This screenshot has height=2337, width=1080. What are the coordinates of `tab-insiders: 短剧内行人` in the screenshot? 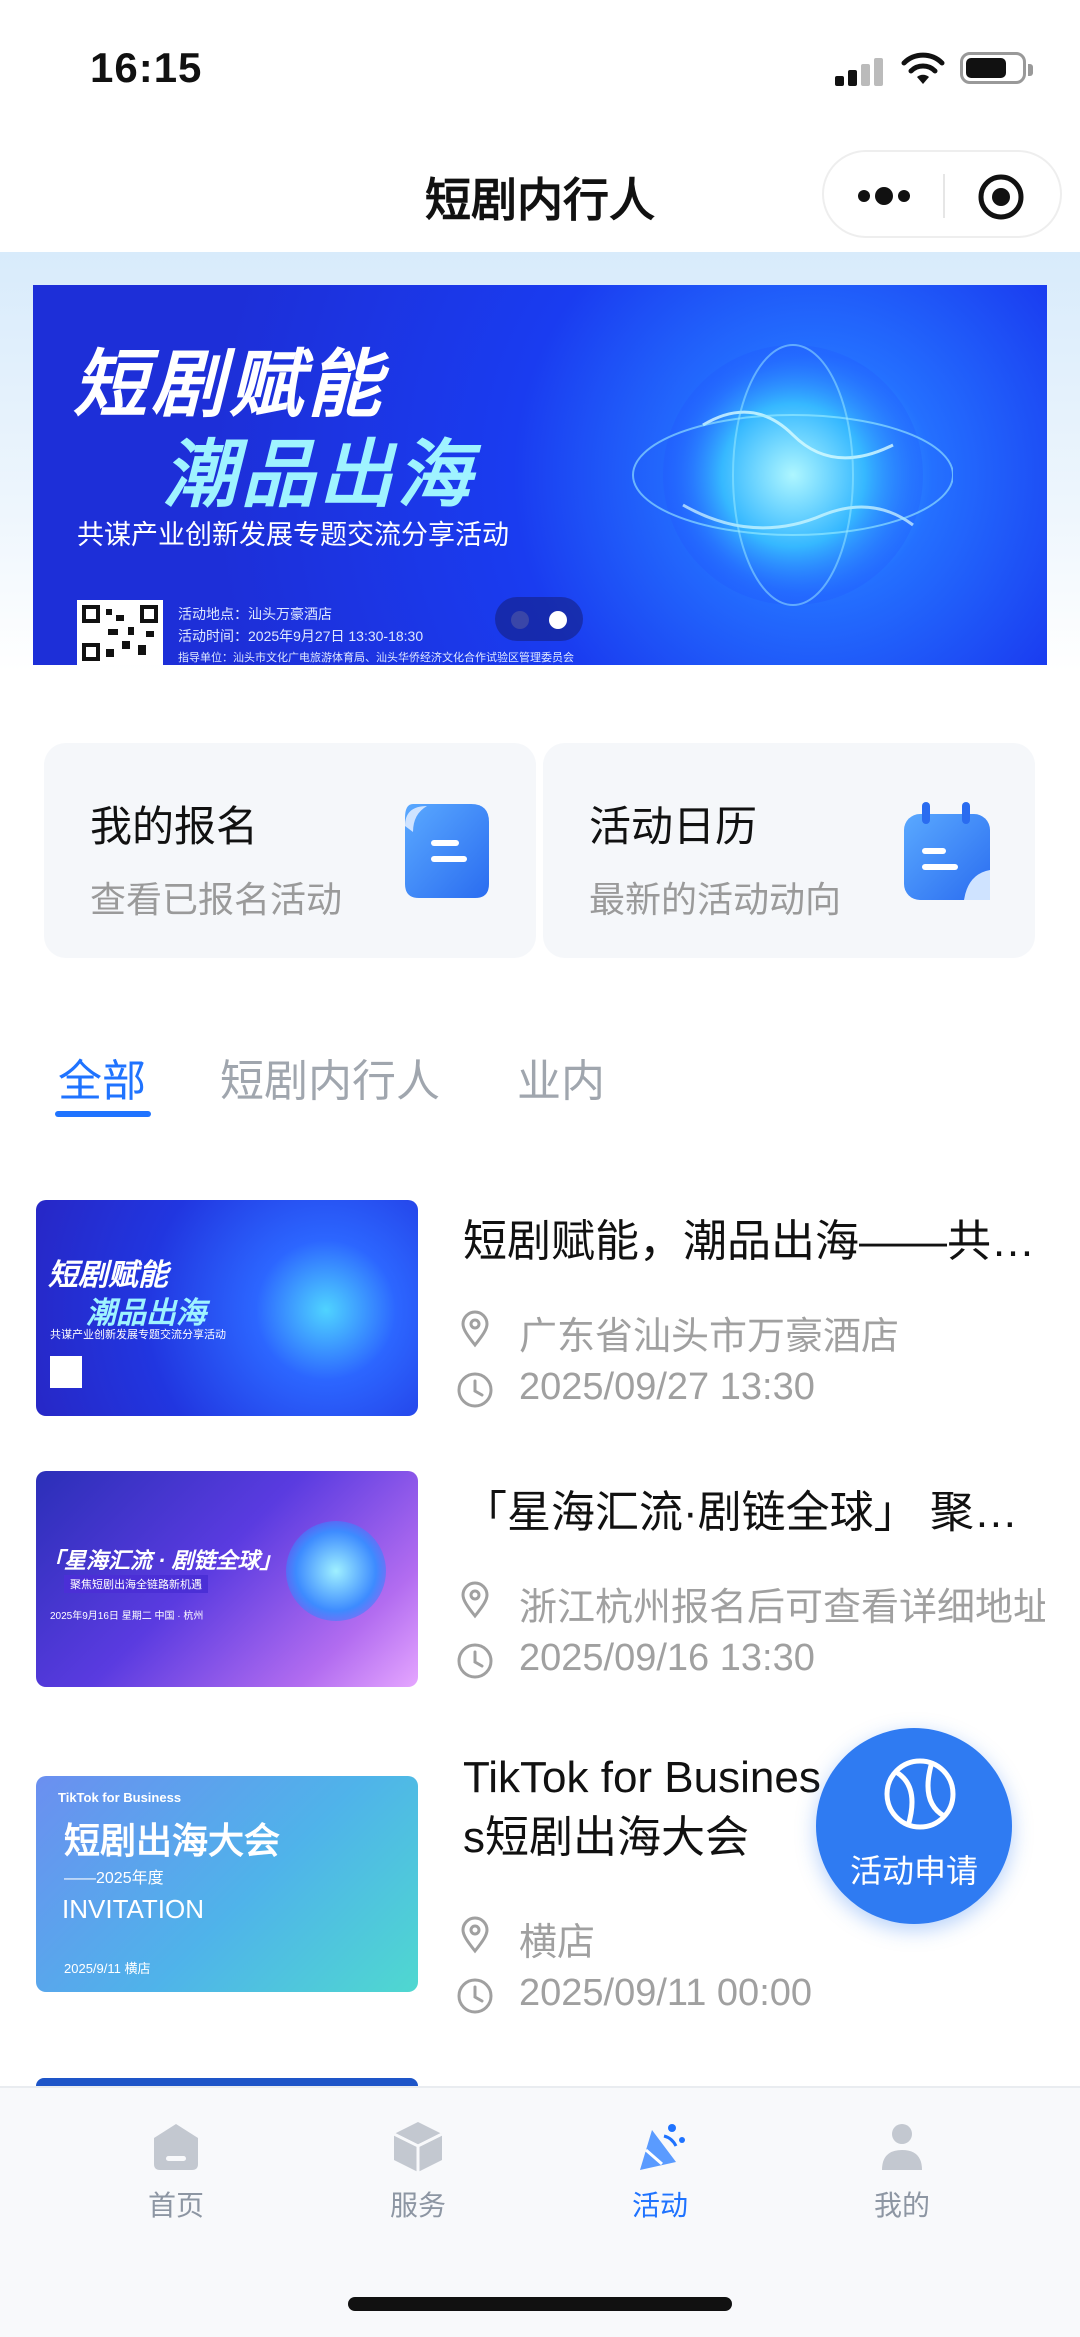 It's located at (330, 1077).